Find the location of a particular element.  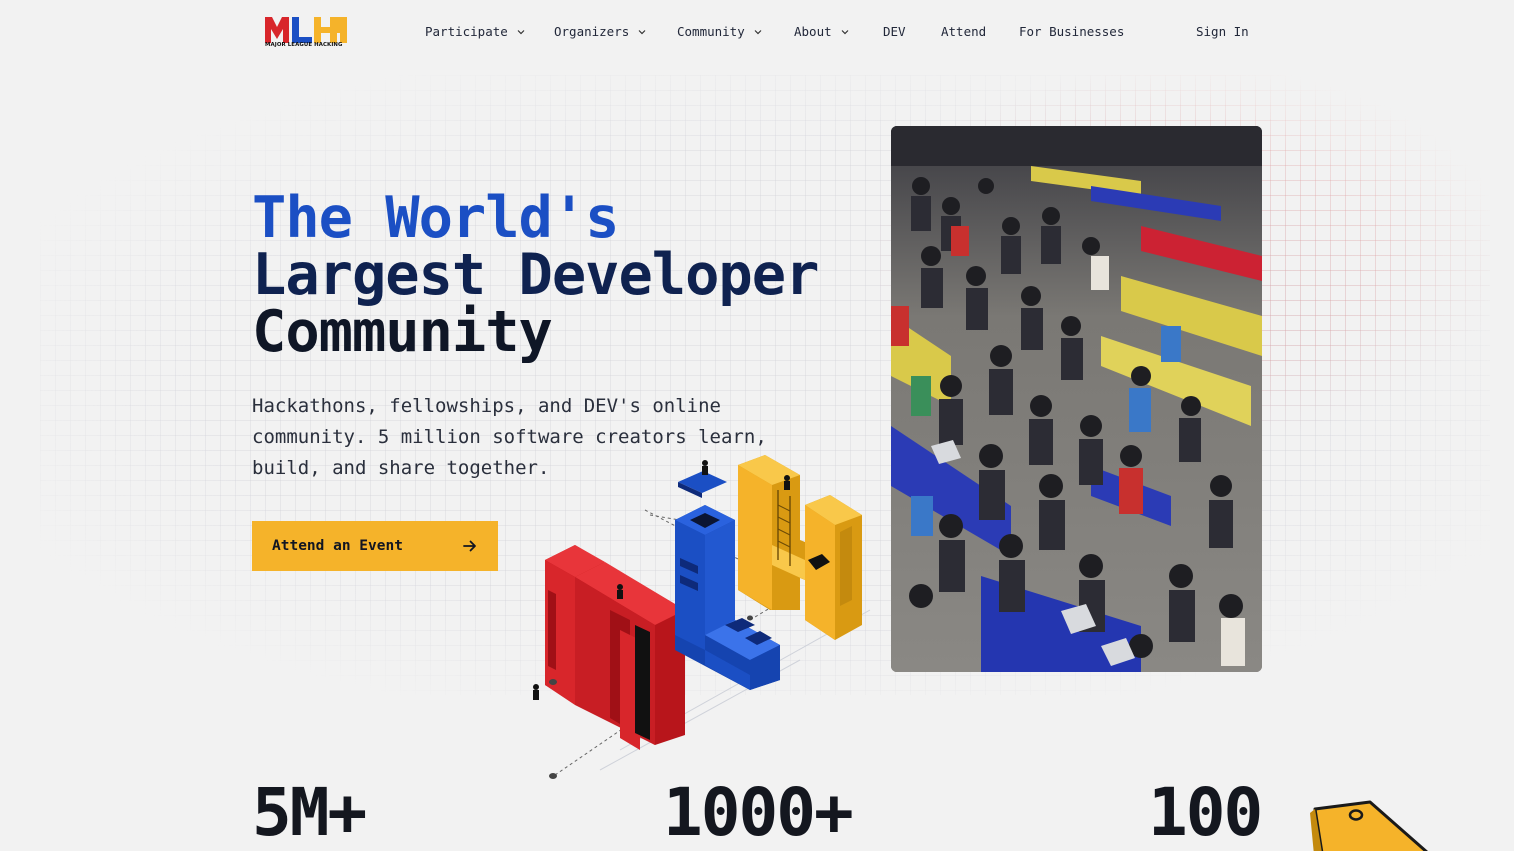

nav-about-label: About is located at coordinates (813, 31).